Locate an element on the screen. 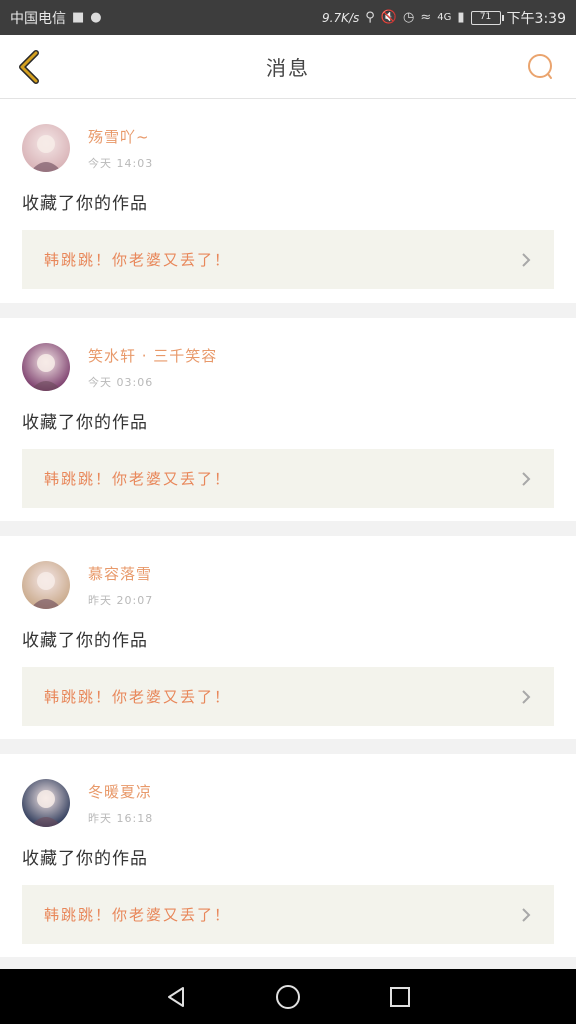 Image resolution: width=576 pixels, height=1024 pixels. search-button is located at coordinates (540, 67).